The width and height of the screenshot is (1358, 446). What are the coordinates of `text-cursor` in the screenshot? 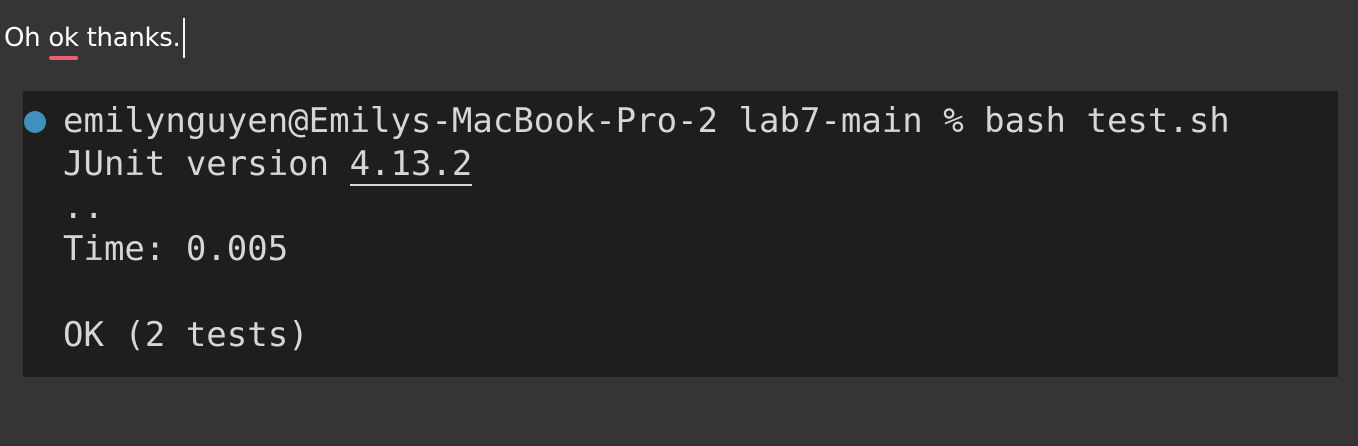 It's located at (183, 38).